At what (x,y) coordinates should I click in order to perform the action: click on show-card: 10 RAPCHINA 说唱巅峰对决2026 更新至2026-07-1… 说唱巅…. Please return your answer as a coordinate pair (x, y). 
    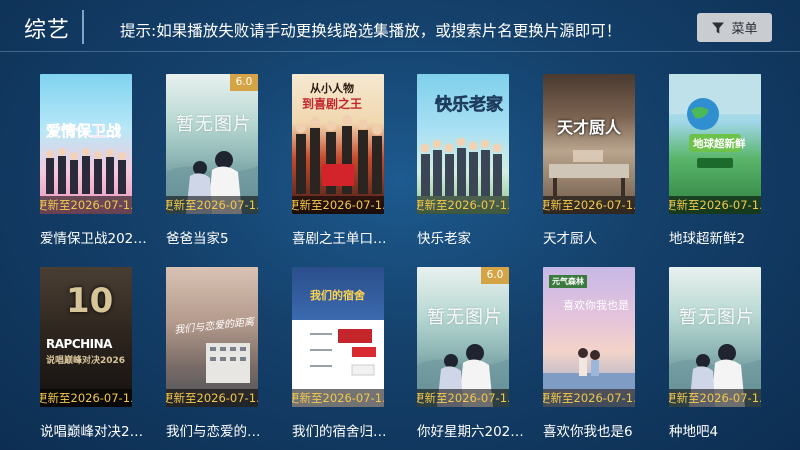
    Looking at the image, I should click on (103, 353).